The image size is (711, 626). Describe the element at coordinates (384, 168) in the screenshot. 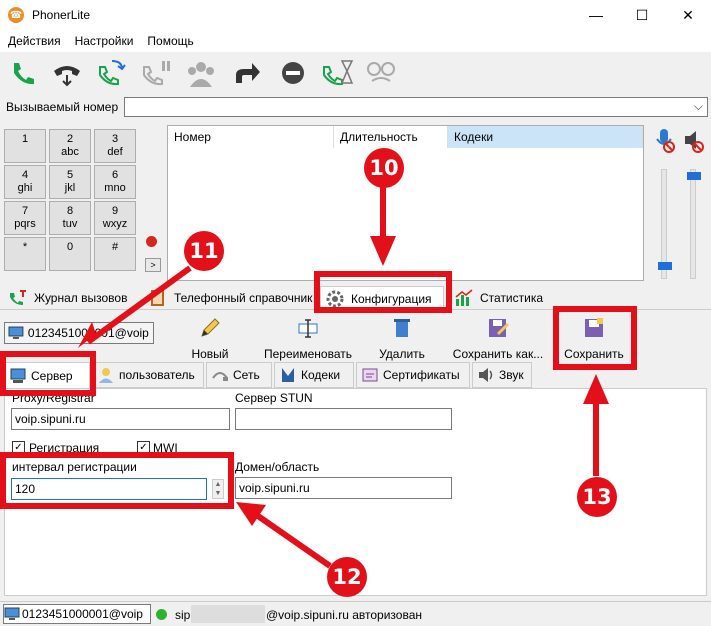

I see `annotation-badge-10: 10` at that location.